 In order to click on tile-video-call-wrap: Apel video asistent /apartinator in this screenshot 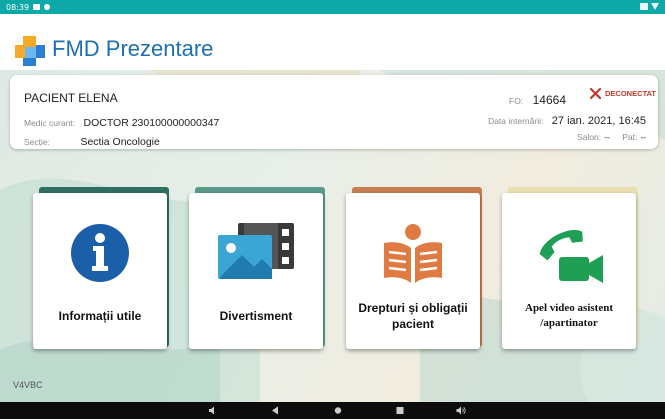, I will do `click(571, 269)`.